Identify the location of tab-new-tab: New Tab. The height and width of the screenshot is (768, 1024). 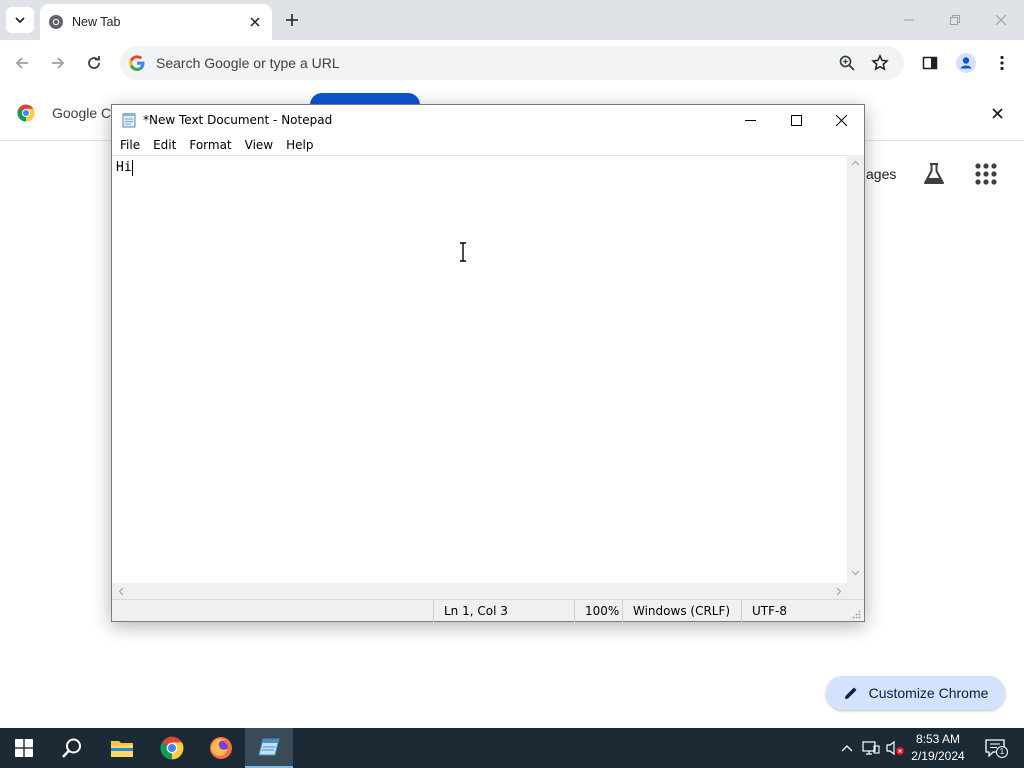
(156, 22).